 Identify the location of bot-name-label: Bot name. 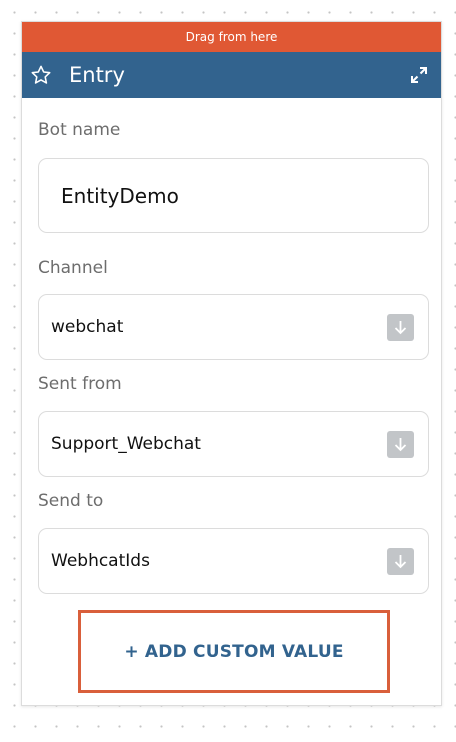
(79, 130).